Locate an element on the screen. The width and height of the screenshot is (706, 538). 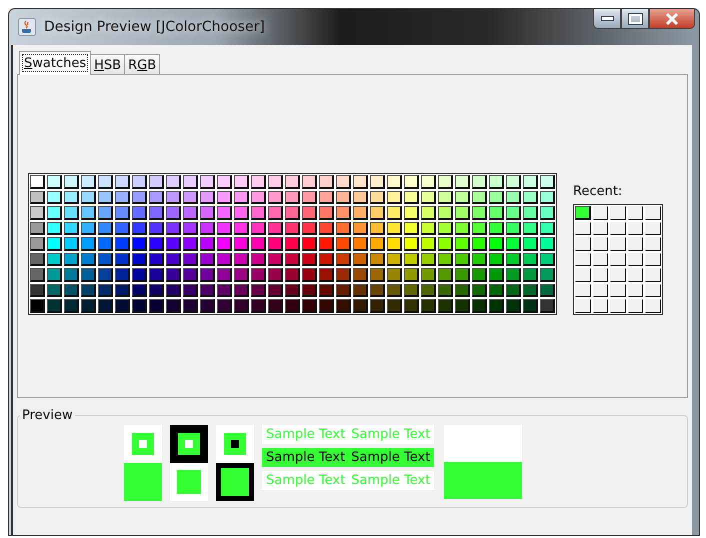
tab: Swatches is located at coordinates (55, 63).